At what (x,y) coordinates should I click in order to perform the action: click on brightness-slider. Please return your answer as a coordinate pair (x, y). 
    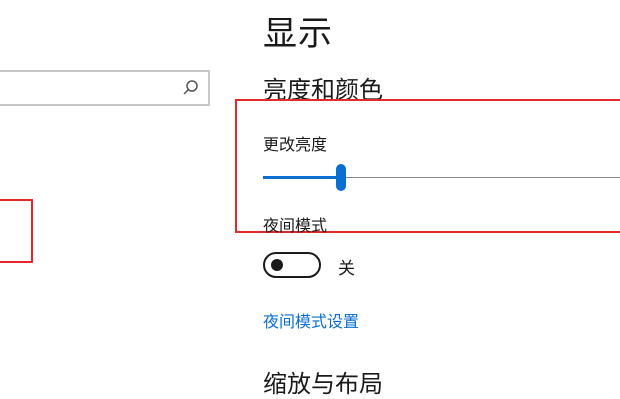
    Looking at the image, I should click on (441, 177).